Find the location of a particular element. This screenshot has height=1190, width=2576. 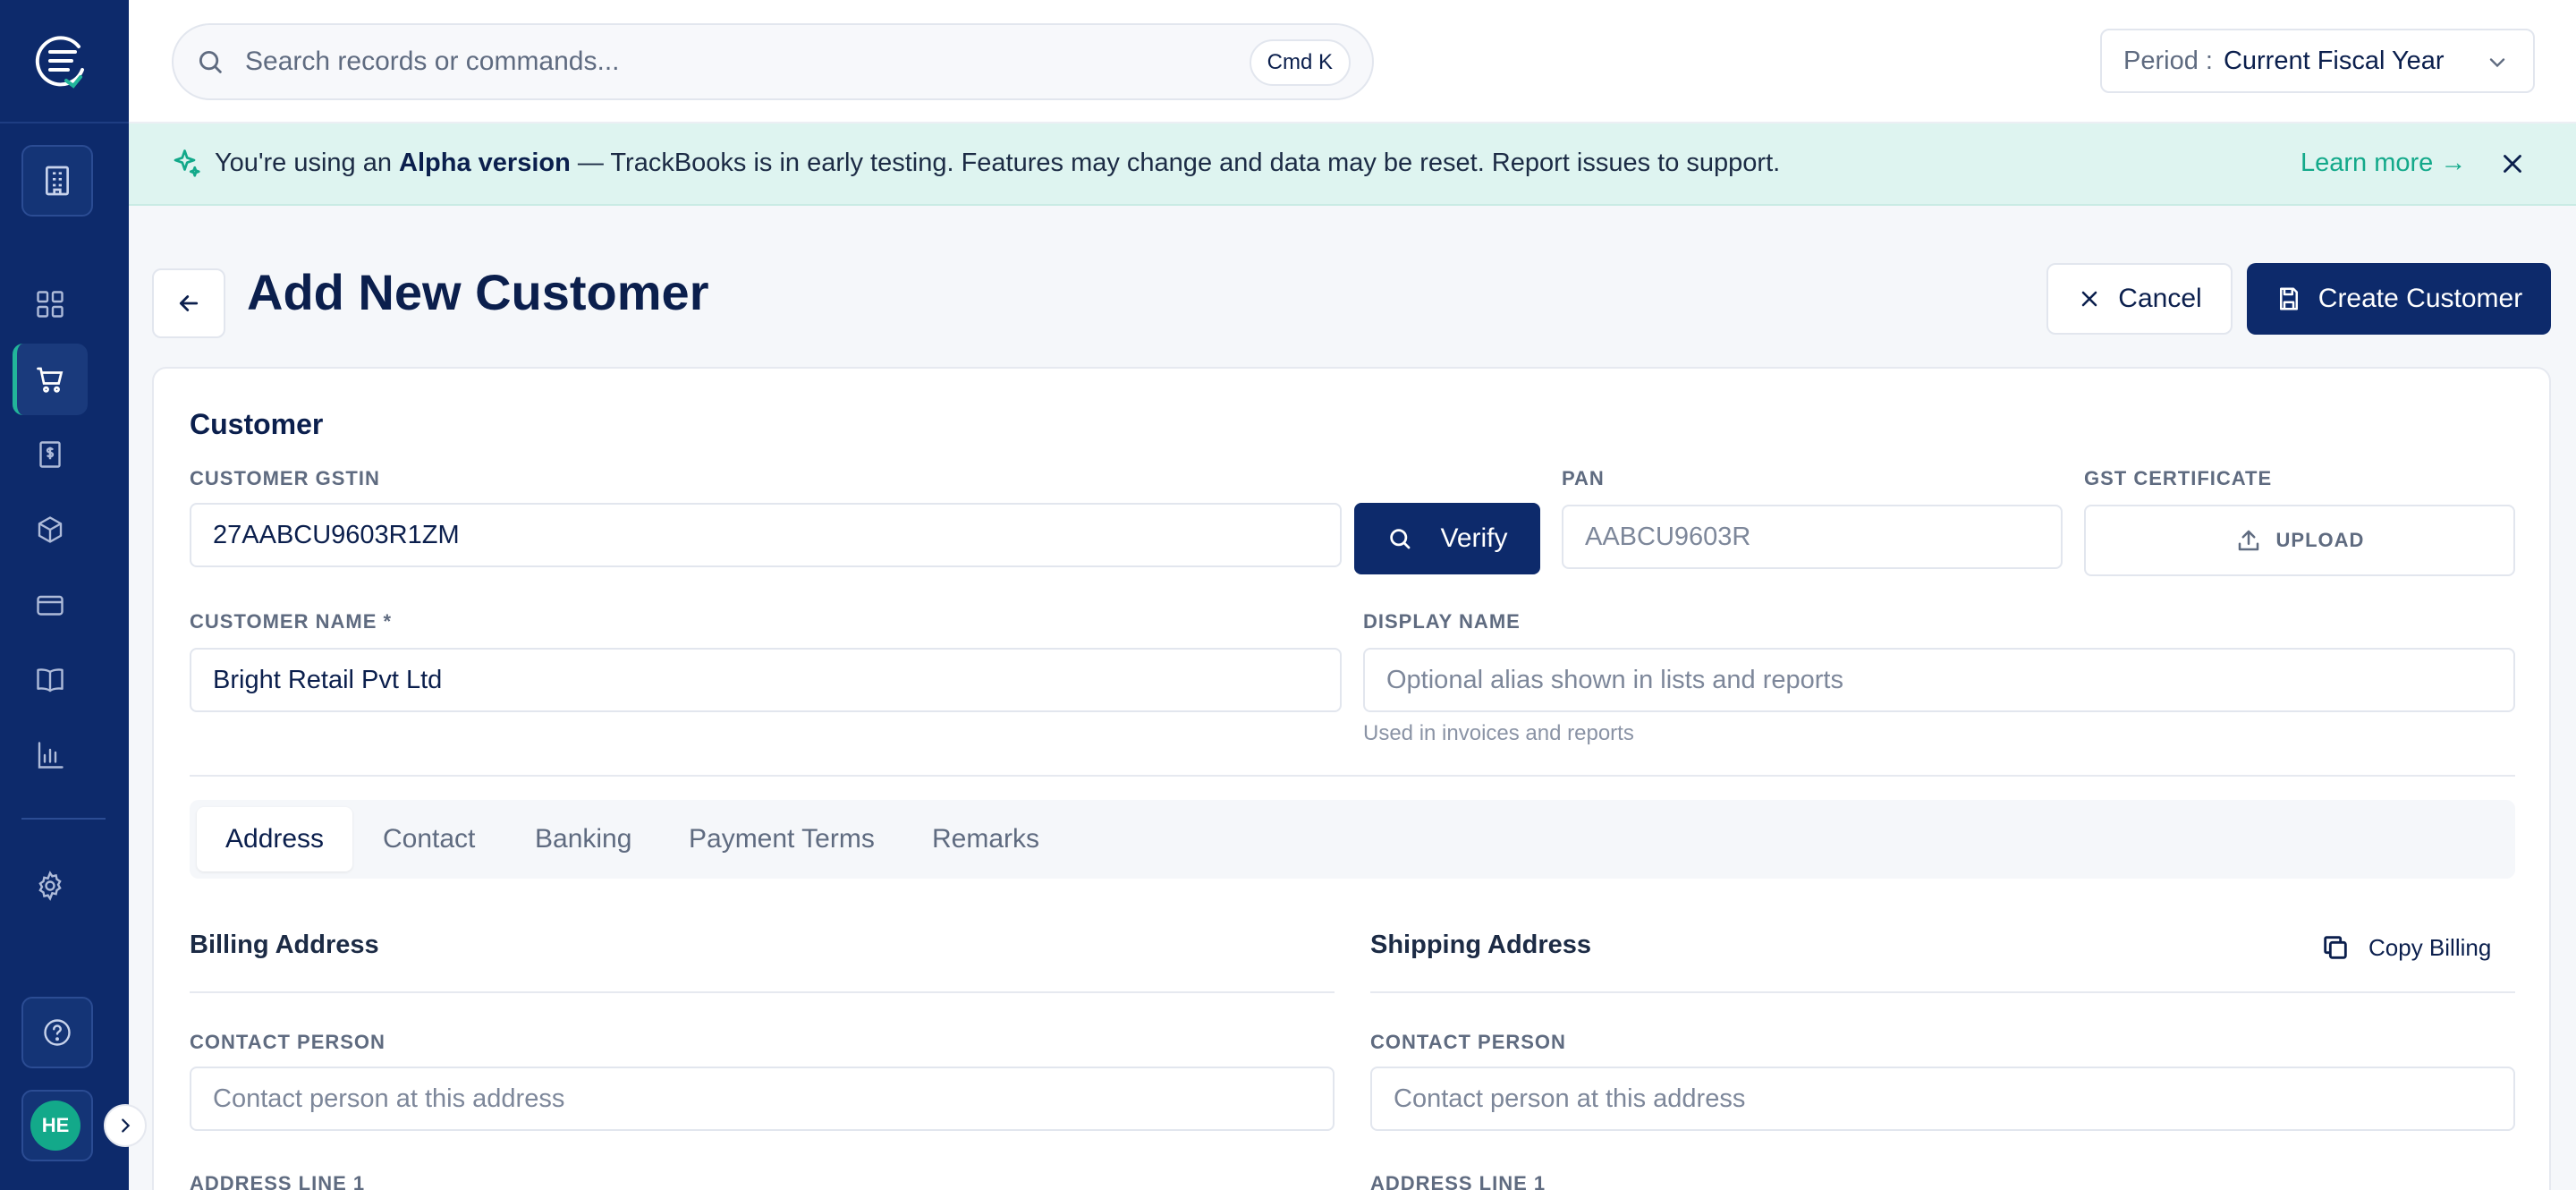

receipt-dollar-icon is located at coordinates (50, 454).